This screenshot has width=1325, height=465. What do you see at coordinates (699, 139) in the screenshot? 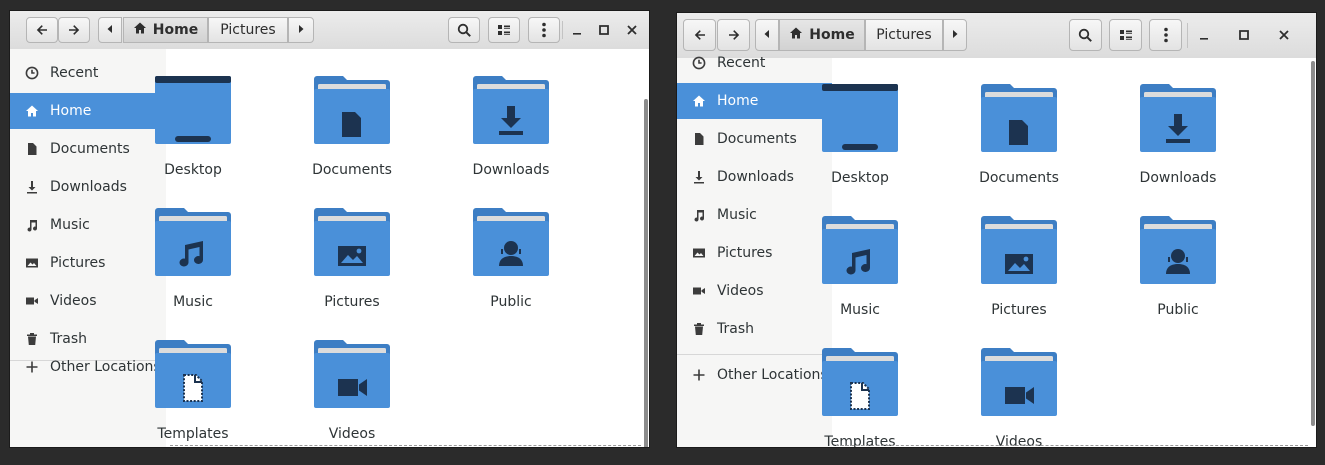
I see `document-icon` at bounding box center [699, 139].